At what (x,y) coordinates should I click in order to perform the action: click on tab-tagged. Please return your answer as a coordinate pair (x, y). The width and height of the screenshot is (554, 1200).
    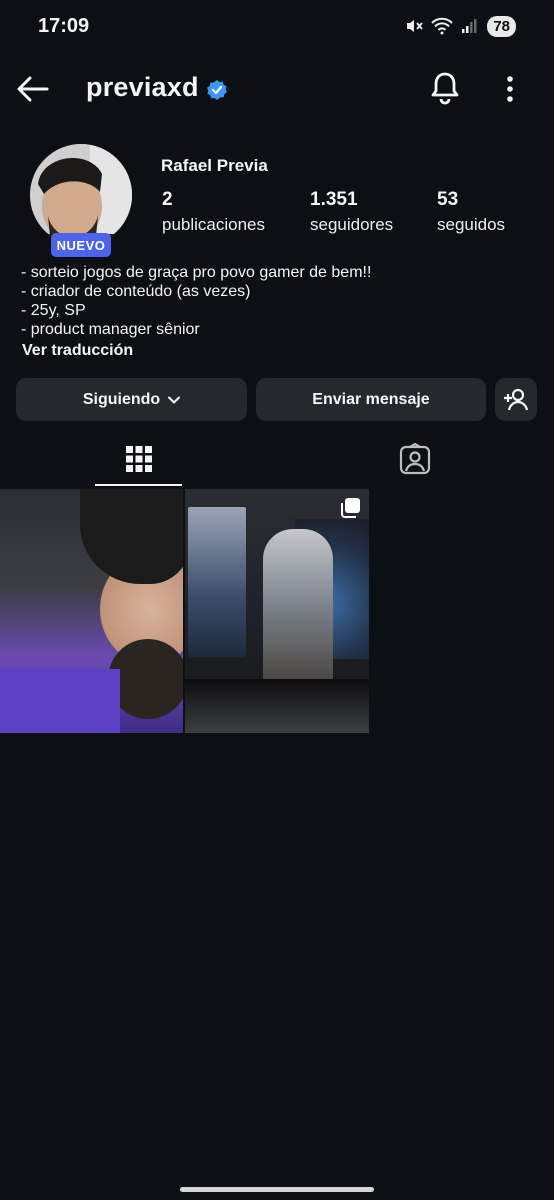
    Looking at the image, I should click on (415, 459).